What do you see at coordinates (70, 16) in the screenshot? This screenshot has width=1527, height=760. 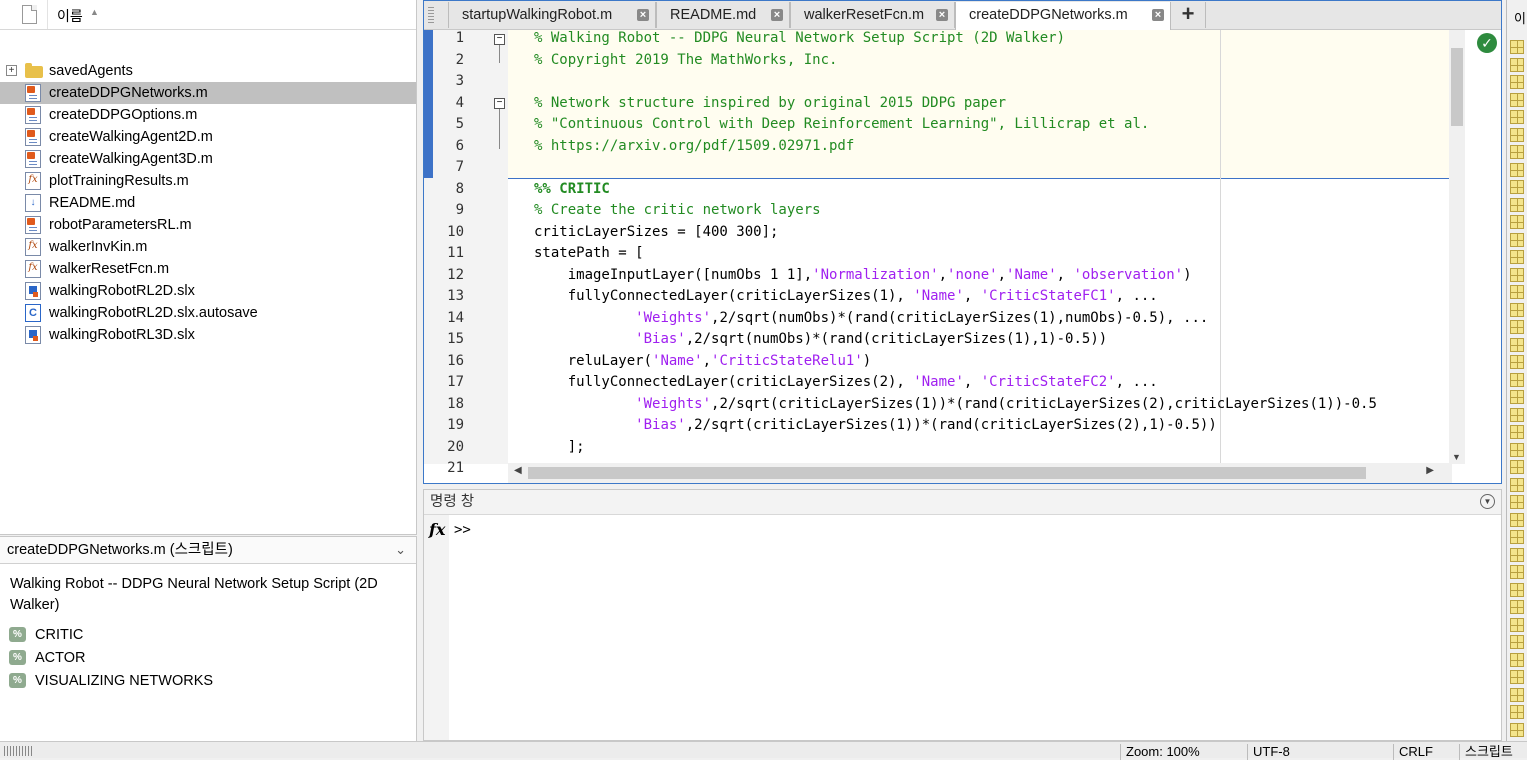 I see `name-column-header: 이름` at bounding box center [70, 16].